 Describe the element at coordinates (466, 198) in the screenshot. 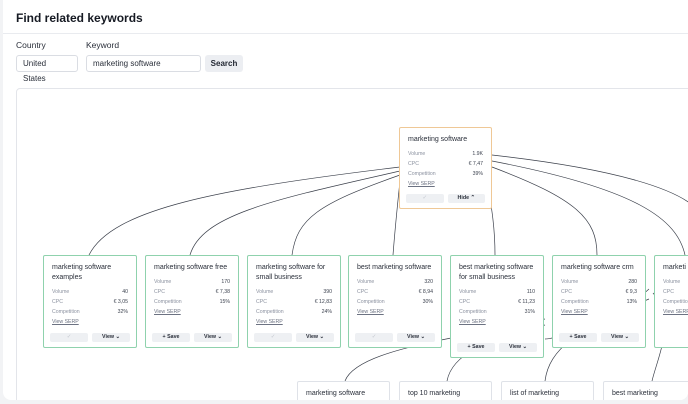

I see `hide-button: Hide ⌃` at that location.